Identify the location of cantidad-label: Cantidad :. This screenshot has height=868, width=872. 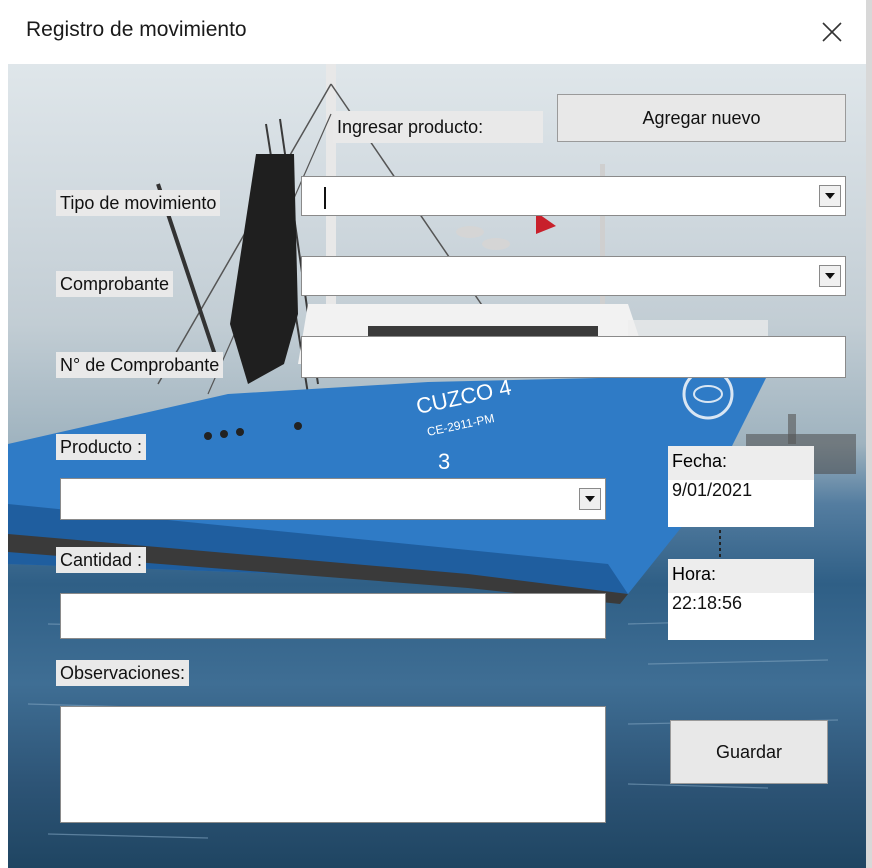
(101, 560).